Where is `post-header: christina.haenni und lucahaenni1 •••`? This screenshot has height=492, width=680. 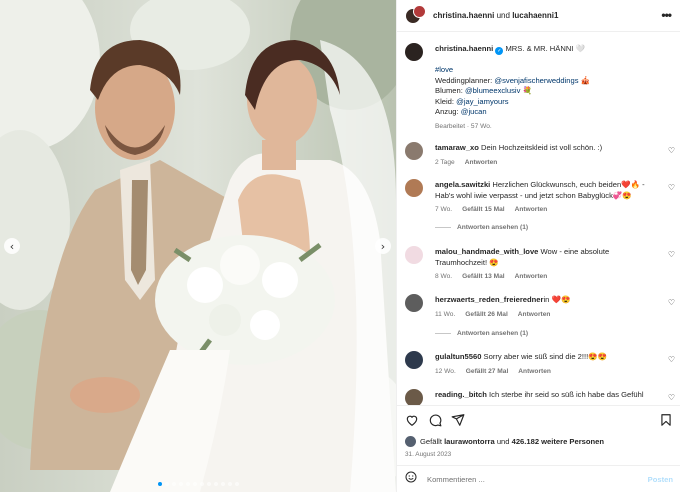
post-header: christina.haenni und lucahaenni1 ••• is located at coordinates (538, 16).